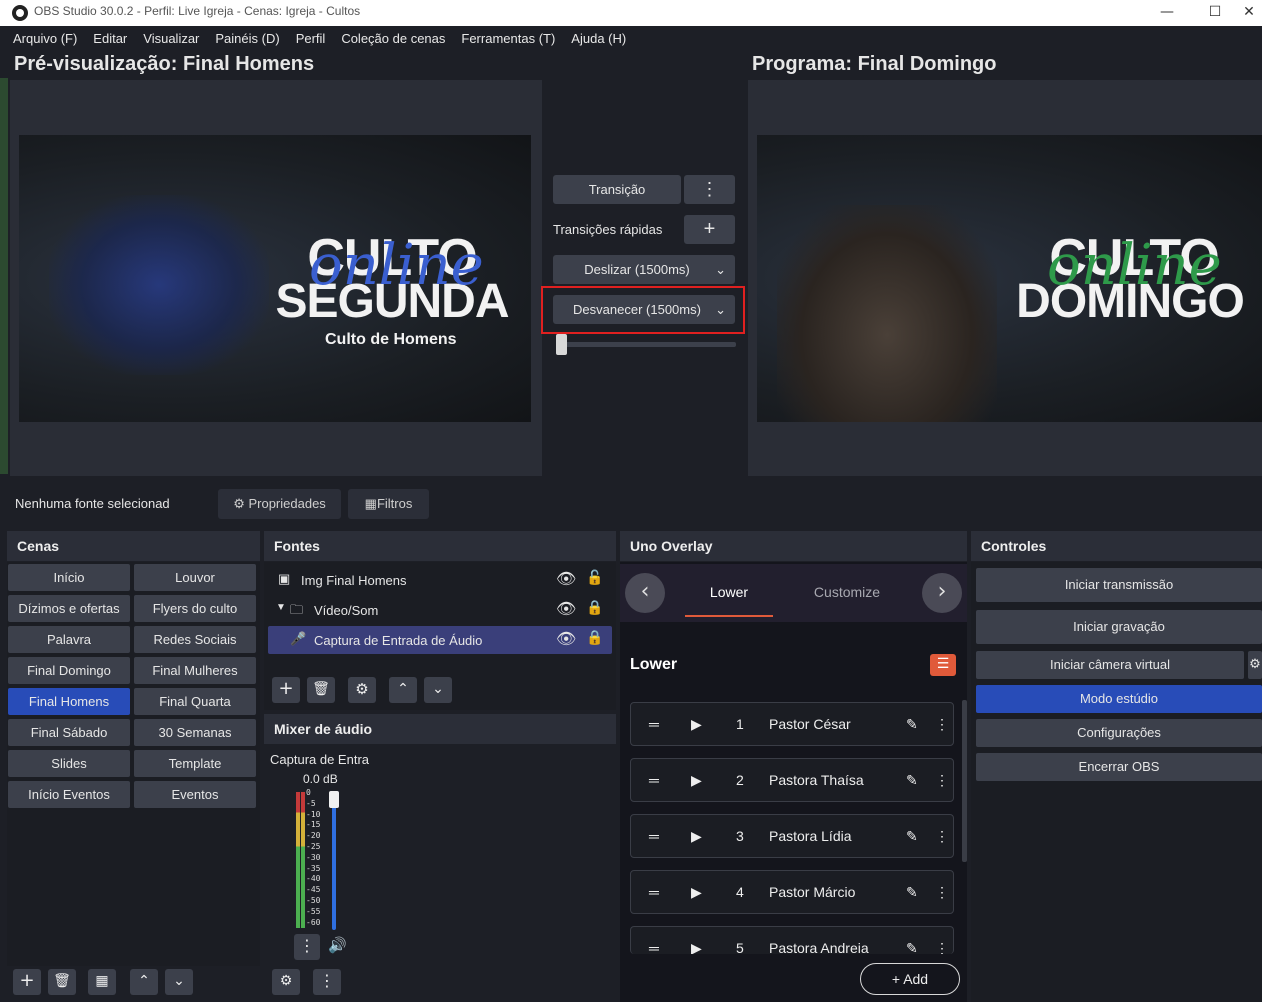 The width and height of the screenshot is (1262, 1002). I want to click on scene-slides: Slides, so click(69, 763).